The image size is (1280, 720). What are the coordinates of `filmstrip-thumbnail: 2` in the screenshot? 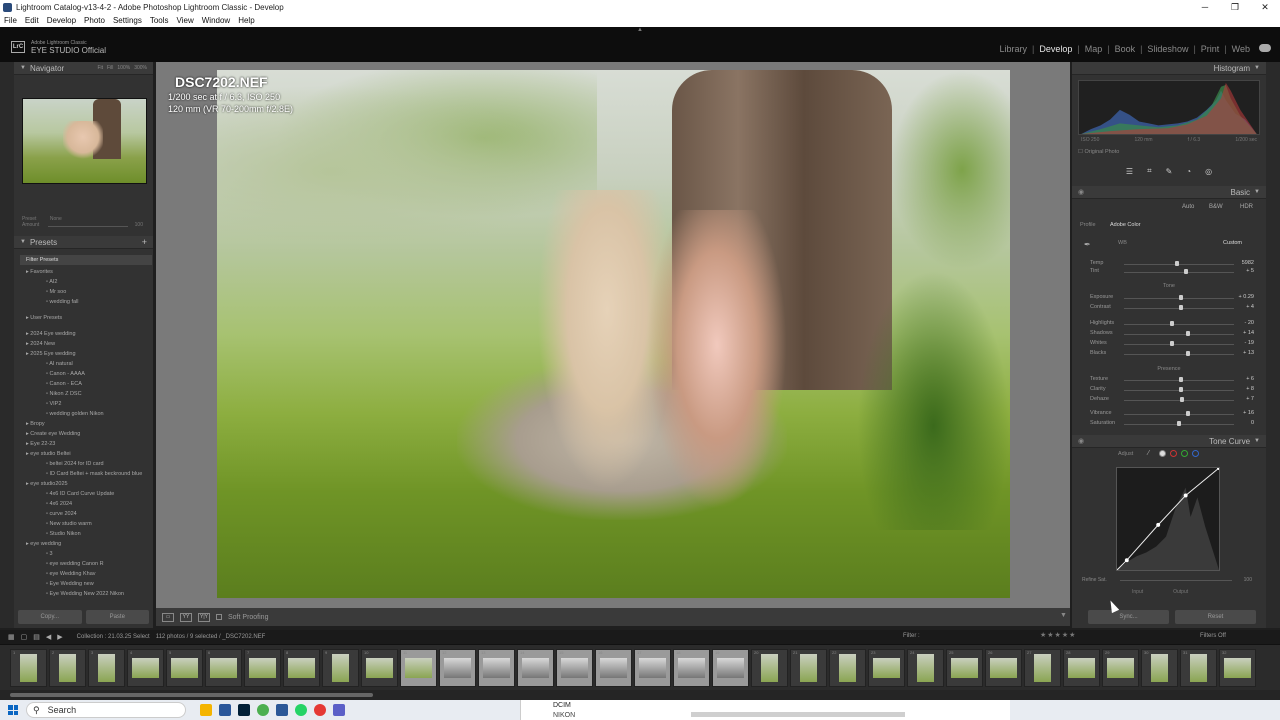 It's located at (67, 668).